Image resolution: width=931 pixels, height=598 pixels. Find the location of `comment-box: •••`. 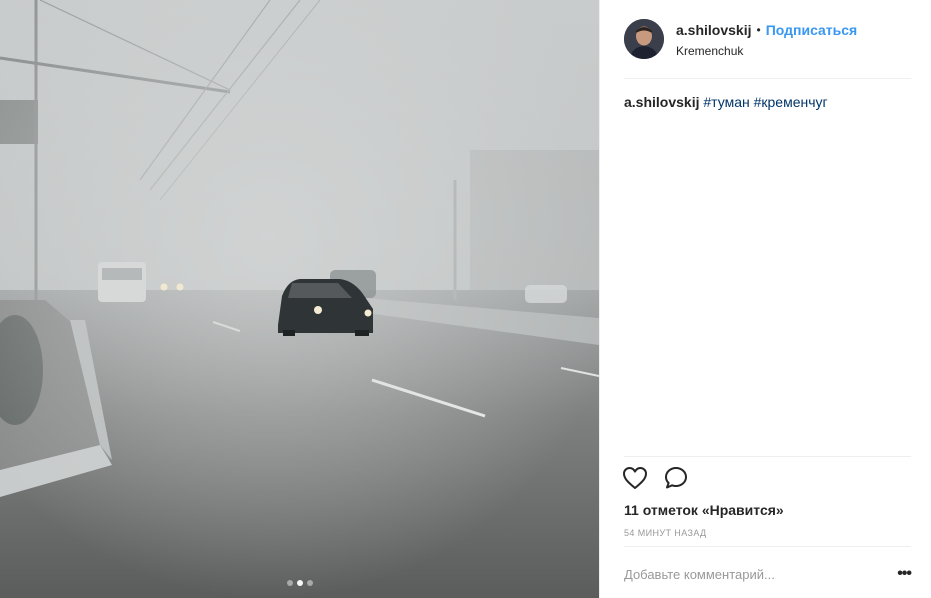

comment-box: ••• is located at coordinates (768, 574).